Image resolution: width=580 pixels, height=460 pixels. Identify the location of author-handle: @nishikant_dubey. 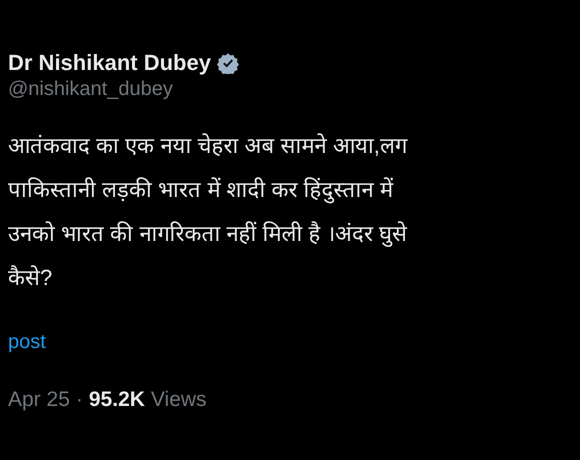
(294, 89).